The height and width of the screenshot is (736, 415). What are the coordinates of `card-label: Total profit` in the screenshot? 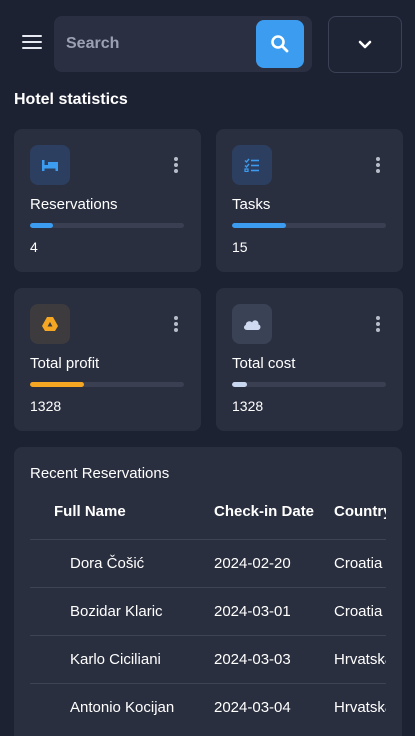 It's located at (65, 363).